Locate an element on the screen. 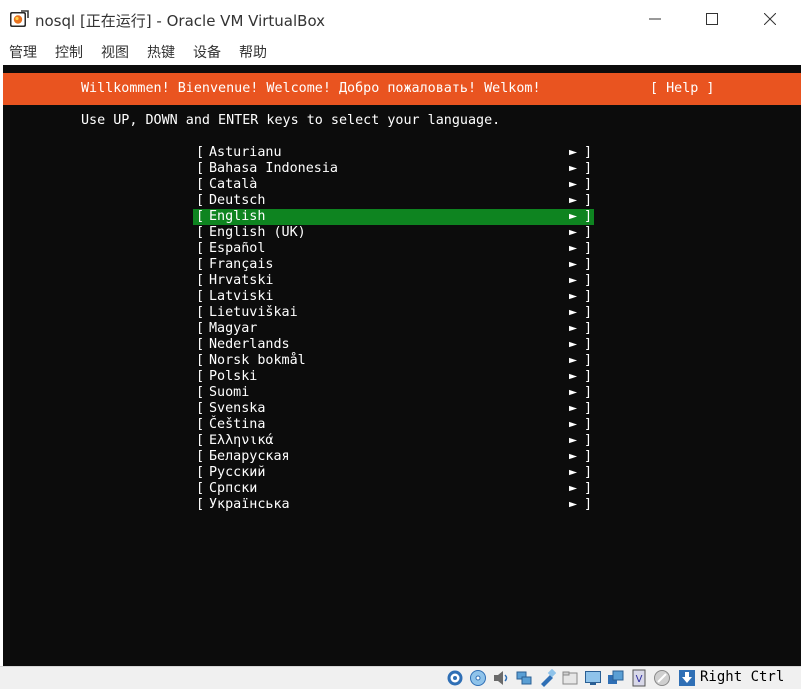 This screenshot has height=689, width=801. language-label: English is located at coordinates (237, 216).